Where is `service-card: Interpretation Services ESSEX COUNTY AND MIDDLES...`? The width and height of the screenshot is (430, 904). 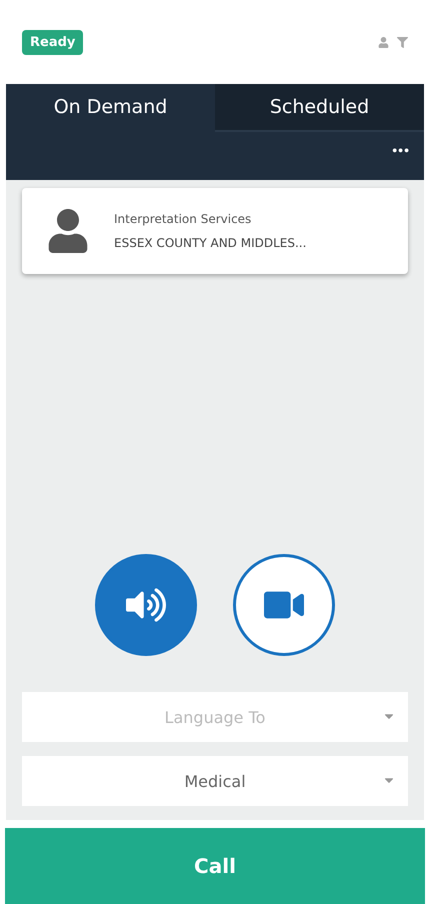 service-card: Interpretation Services ESSEX COUNTY AND MIDDLES... is located at coordinates (215, 231).